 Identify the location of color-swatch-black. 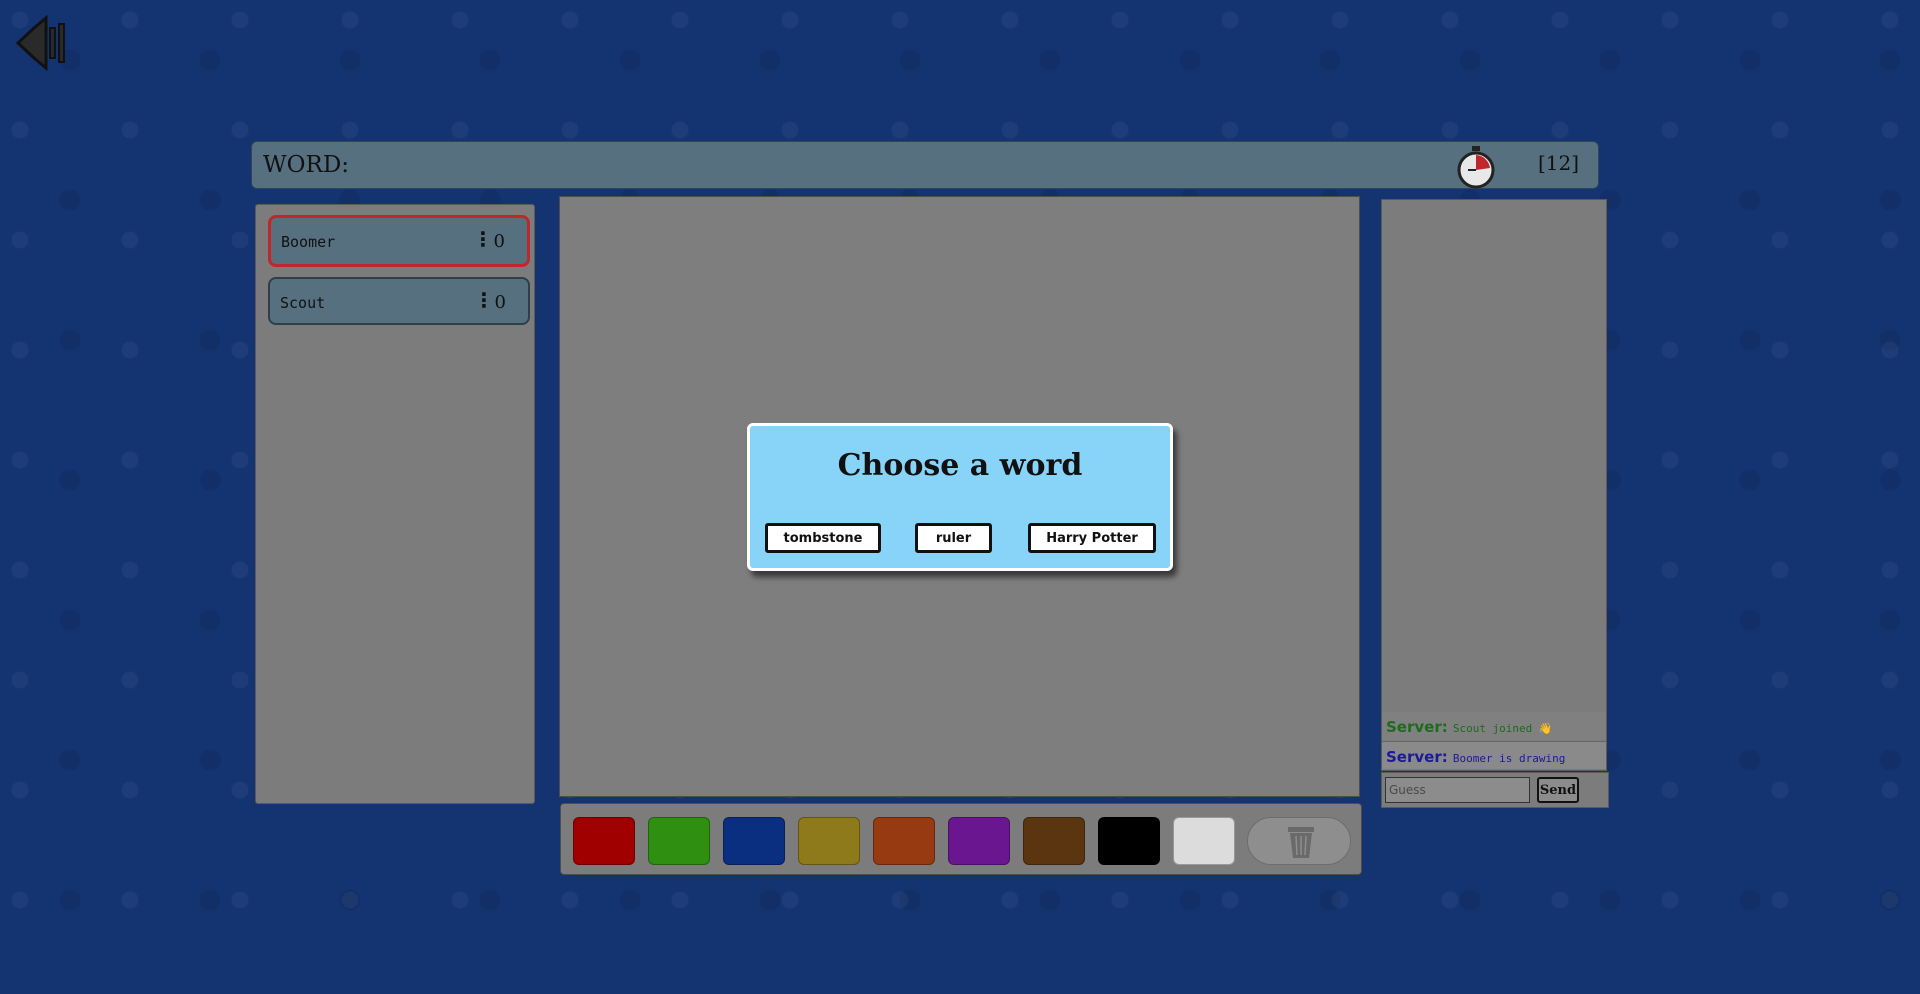
(1129, 841).